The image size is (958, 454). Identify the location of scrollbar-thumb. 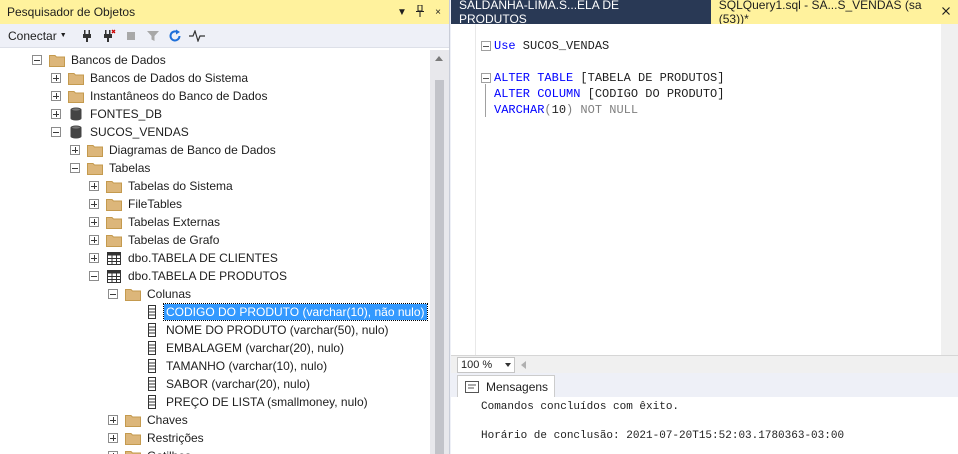
(439, 267).